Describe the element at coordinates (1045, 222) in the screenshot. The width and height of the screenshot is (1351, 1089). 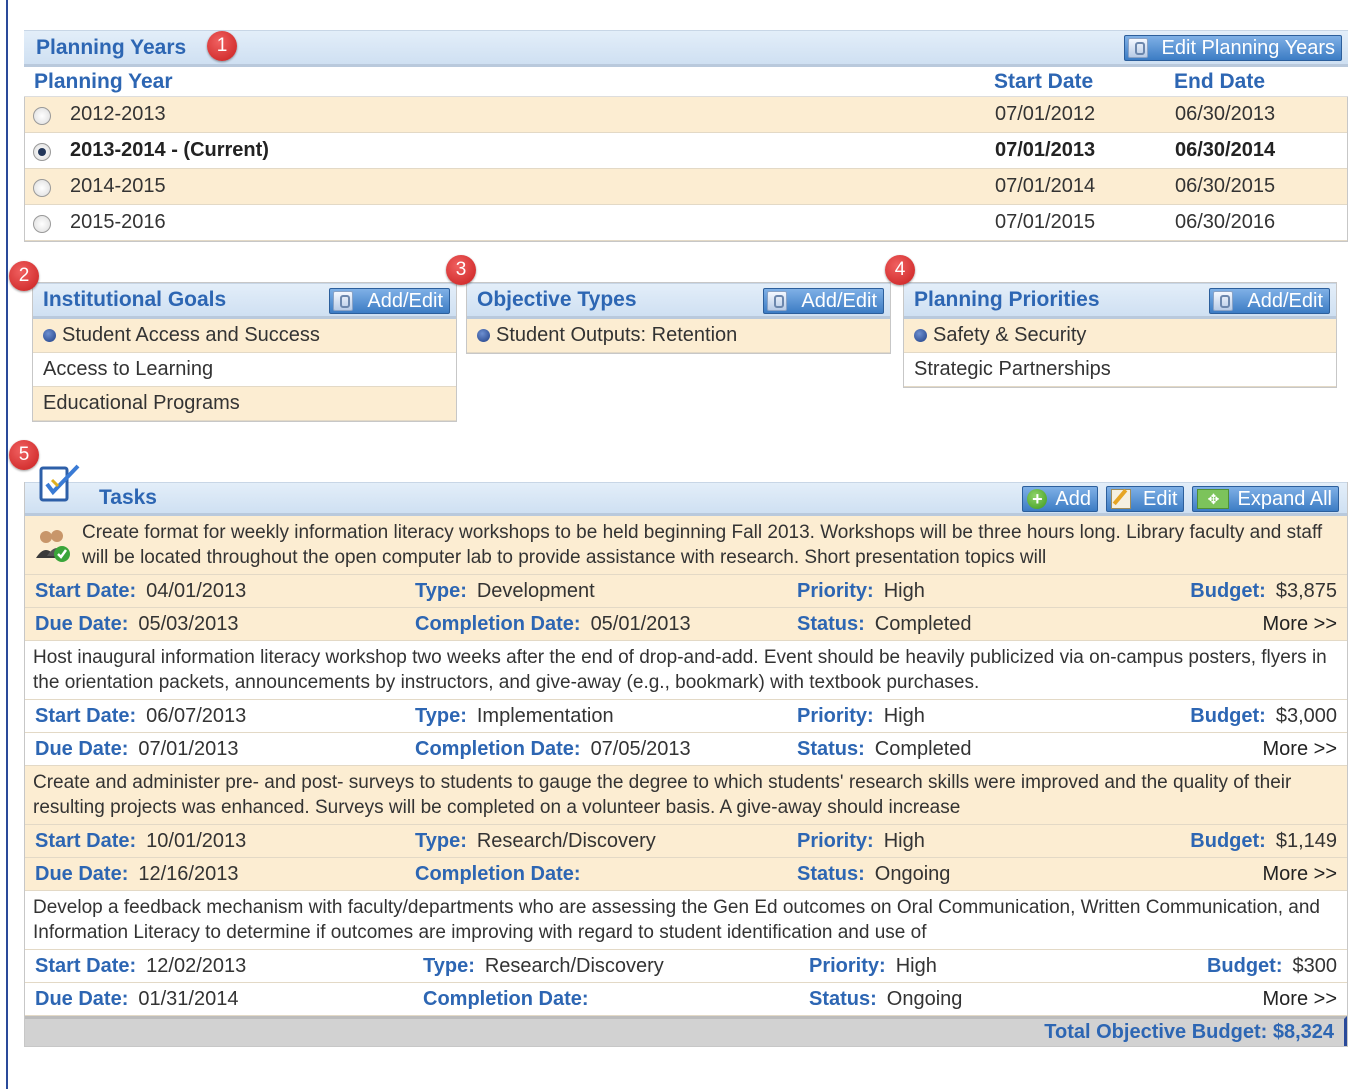
I see `planning-year-start: 07/01/2015` at that location.